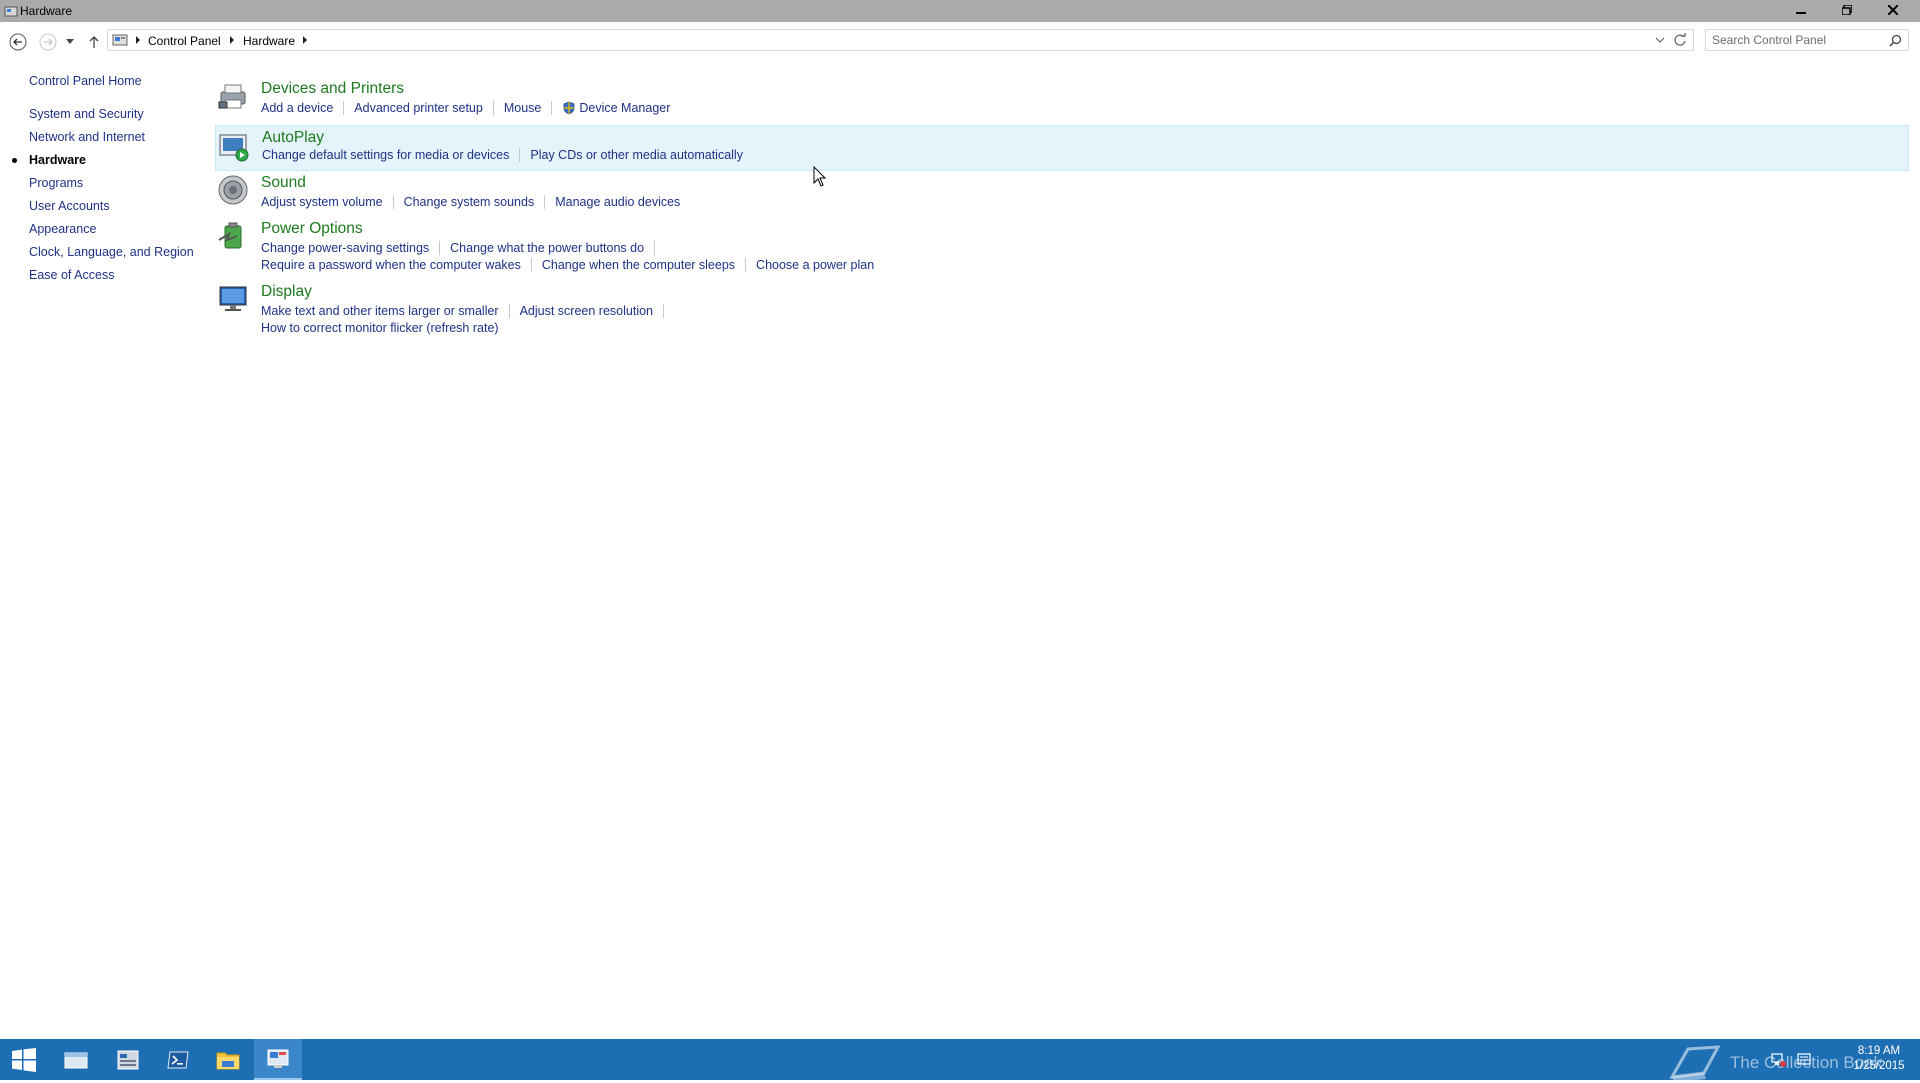  I want to click on link-device-manager: Device Manager, so click(624, 108).